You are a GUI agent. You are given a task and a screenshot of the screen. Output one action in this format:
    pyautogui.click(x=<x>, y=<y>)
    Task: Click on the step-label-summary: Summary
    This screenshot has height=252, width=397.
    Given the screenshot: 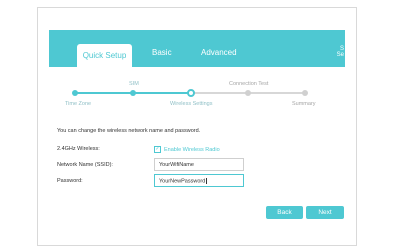 What is the action you would take?
    pyautogui.click(x=304, y=104)
    